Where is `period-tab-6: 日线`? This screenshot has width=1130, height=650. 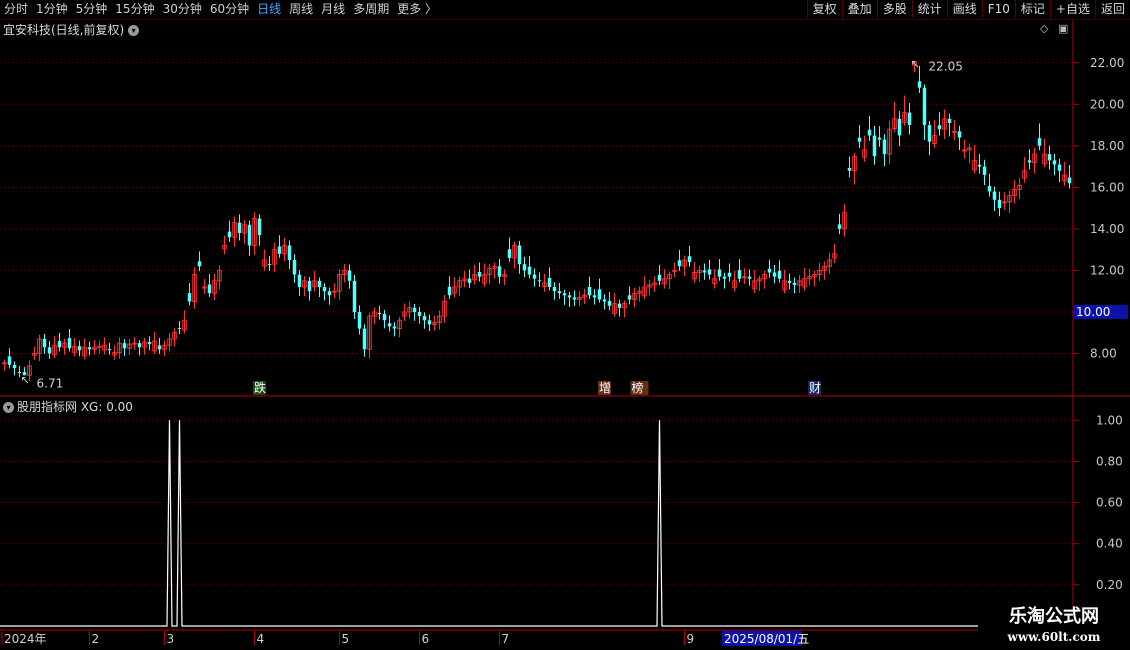
period-tab-6: 日线 is located at coordinates (269, 9).